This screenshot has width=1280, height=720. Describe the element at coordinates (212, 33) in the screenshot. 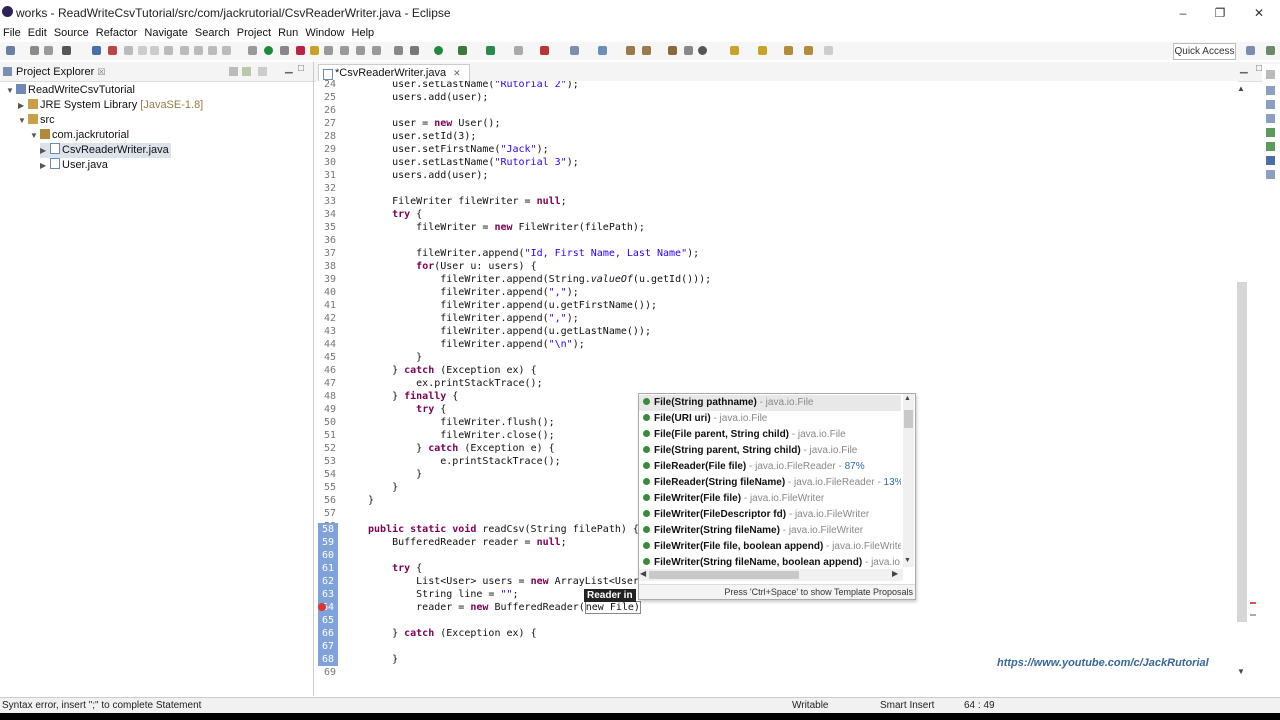

I see `menu-search: Search` at that location.